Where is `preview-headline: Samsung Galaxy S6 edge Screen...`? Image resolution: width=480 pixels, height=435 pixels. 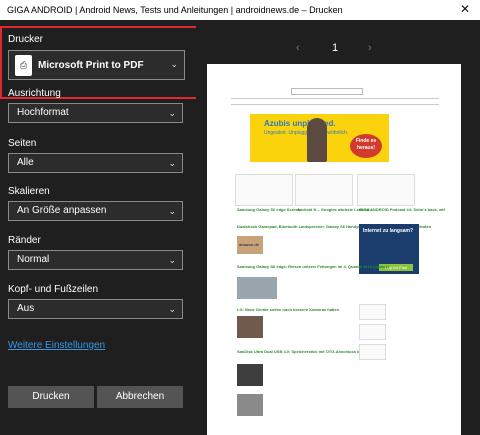 preview-headline: Samsung Galaxy S6 edge Screen... is located at coordinates (270, 209).